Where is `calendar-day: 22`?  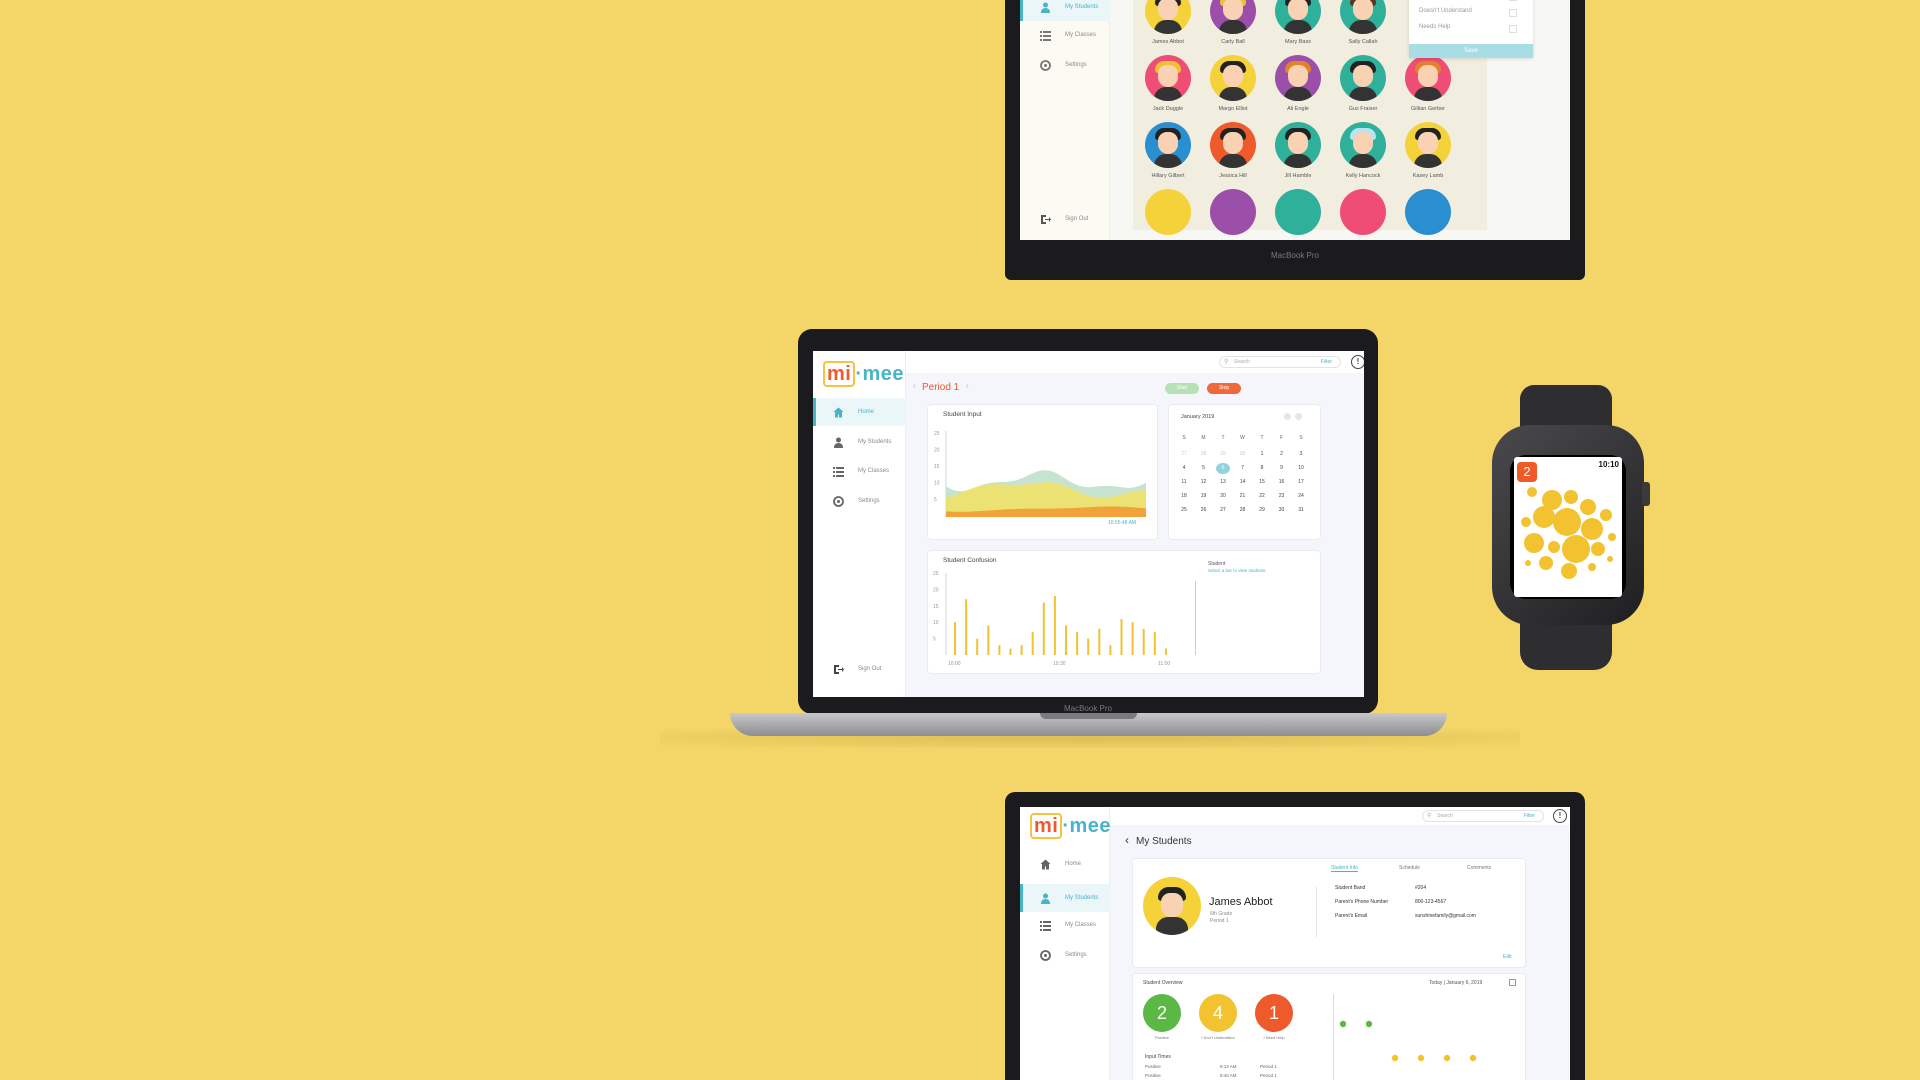 calendar-day: 22 is located at coordinates (1262, 496).